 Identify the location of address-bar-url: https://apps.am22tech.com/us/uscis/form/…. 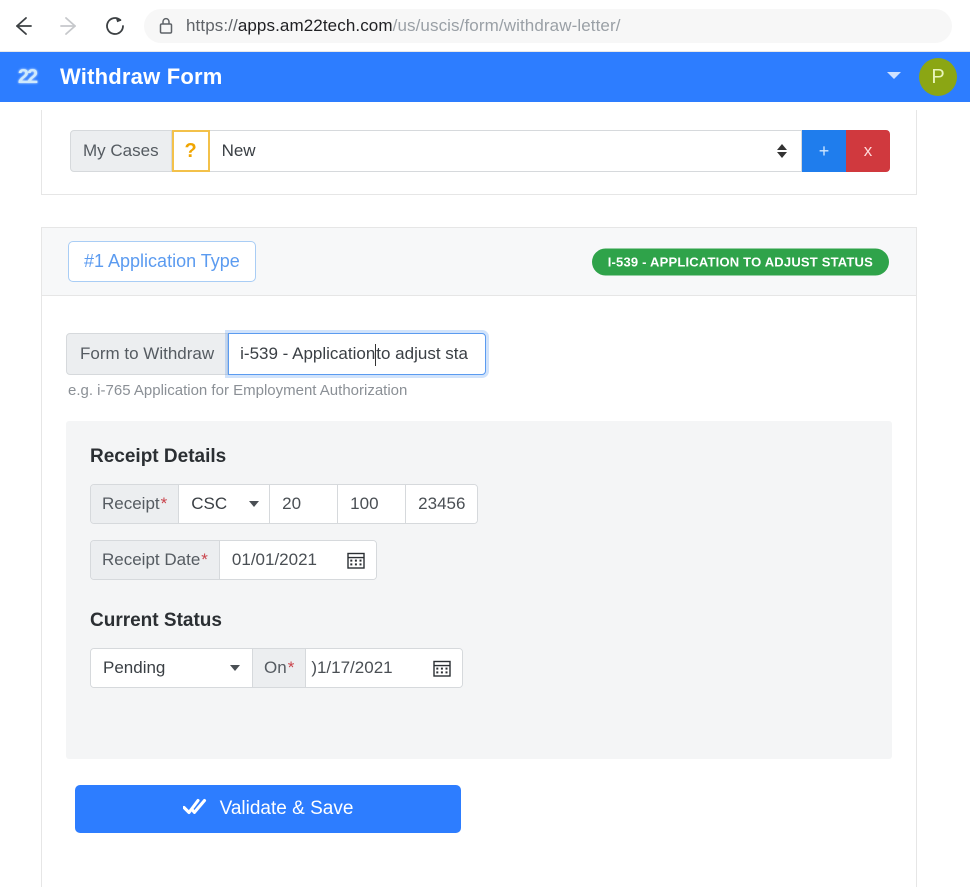
(403, 26).